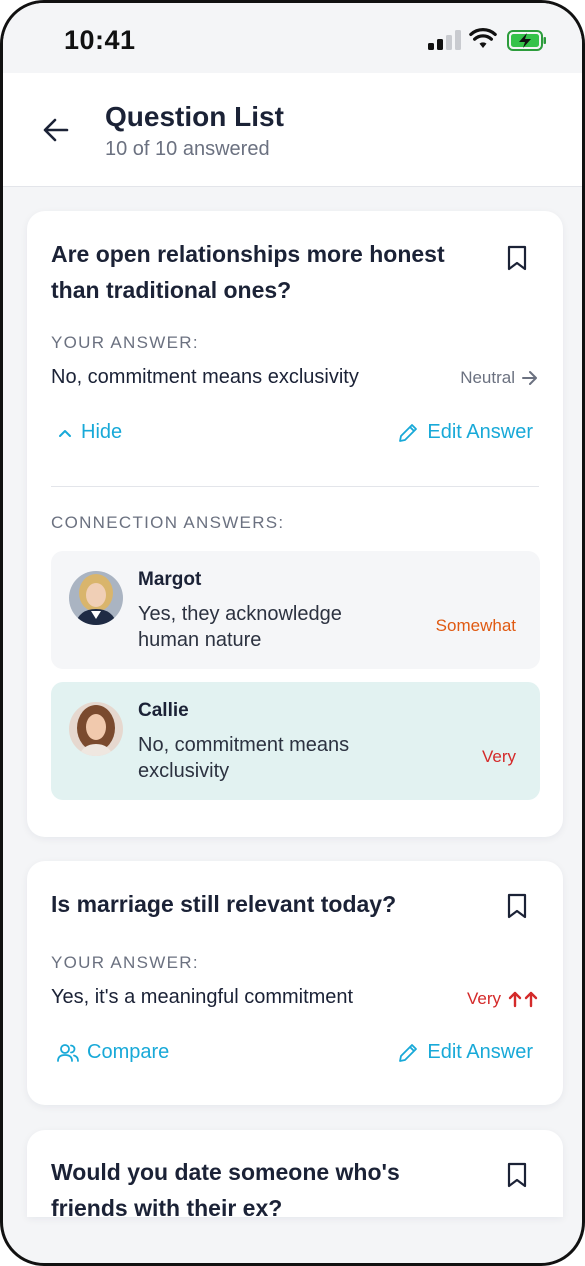  I want to click on importance-label: Neutral, so click(487, 377).